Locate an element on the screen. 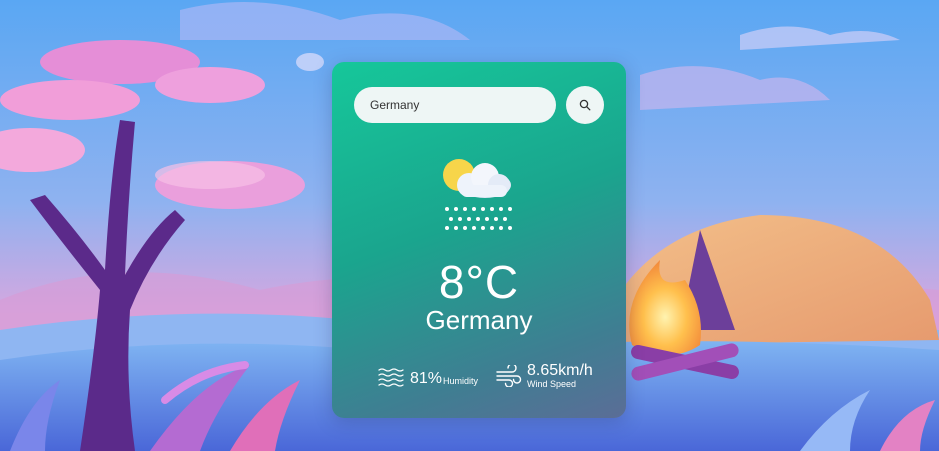  search-button is located at coordinates (585, 105).